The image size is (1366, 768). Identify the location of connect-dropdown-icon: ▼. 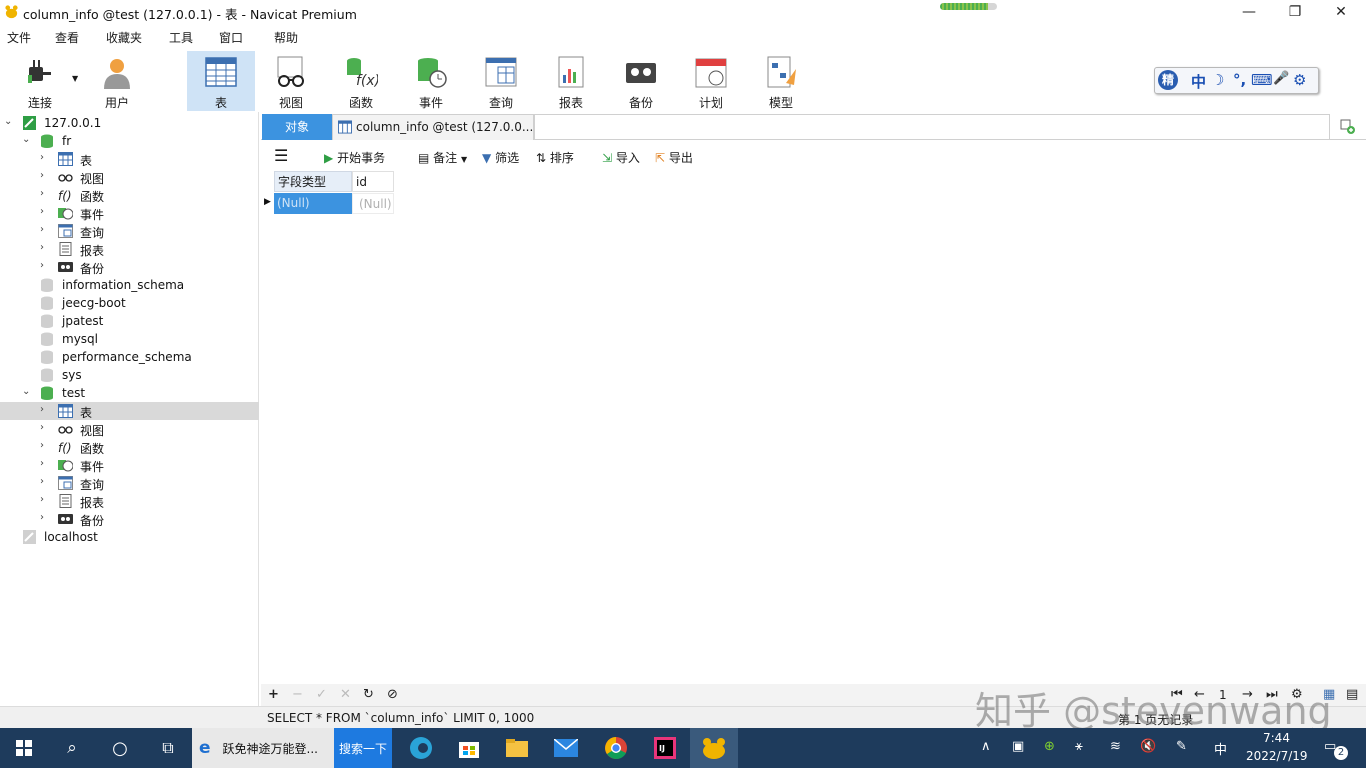
(75, 78).